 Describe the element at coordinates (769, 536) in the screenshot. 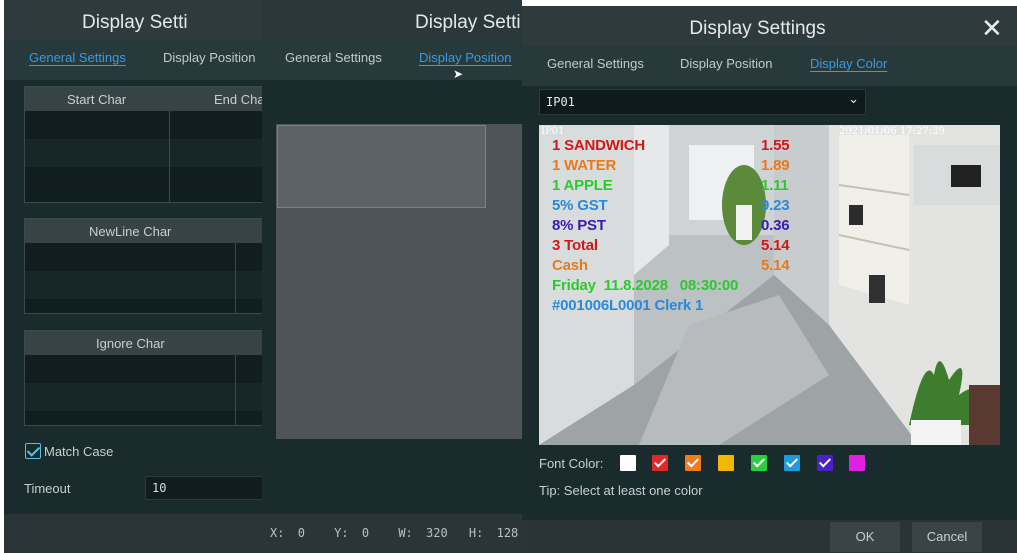

I see `dialog-footer: OK Cancel` at that location.